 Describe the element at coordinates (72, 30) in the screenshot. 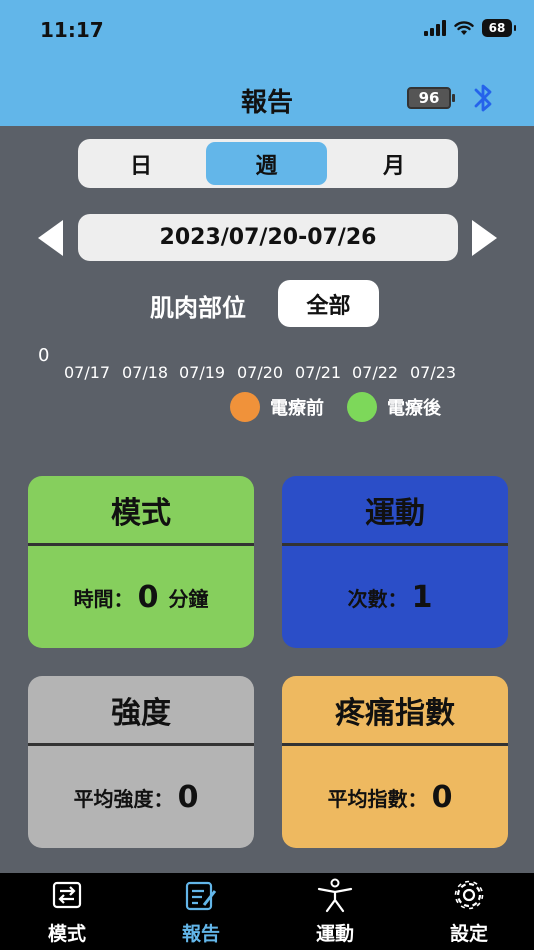

I see `status-time: 11:17` at that location.